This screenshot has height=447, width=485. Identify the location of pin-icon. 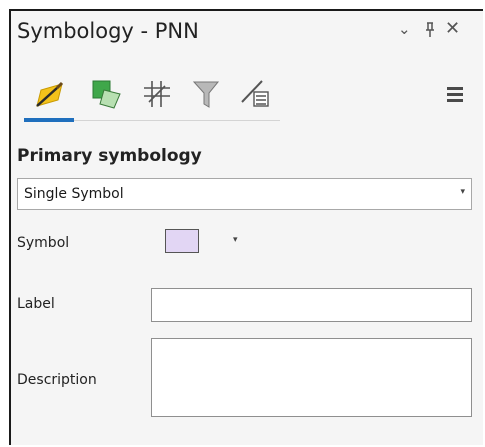
(430, 32).